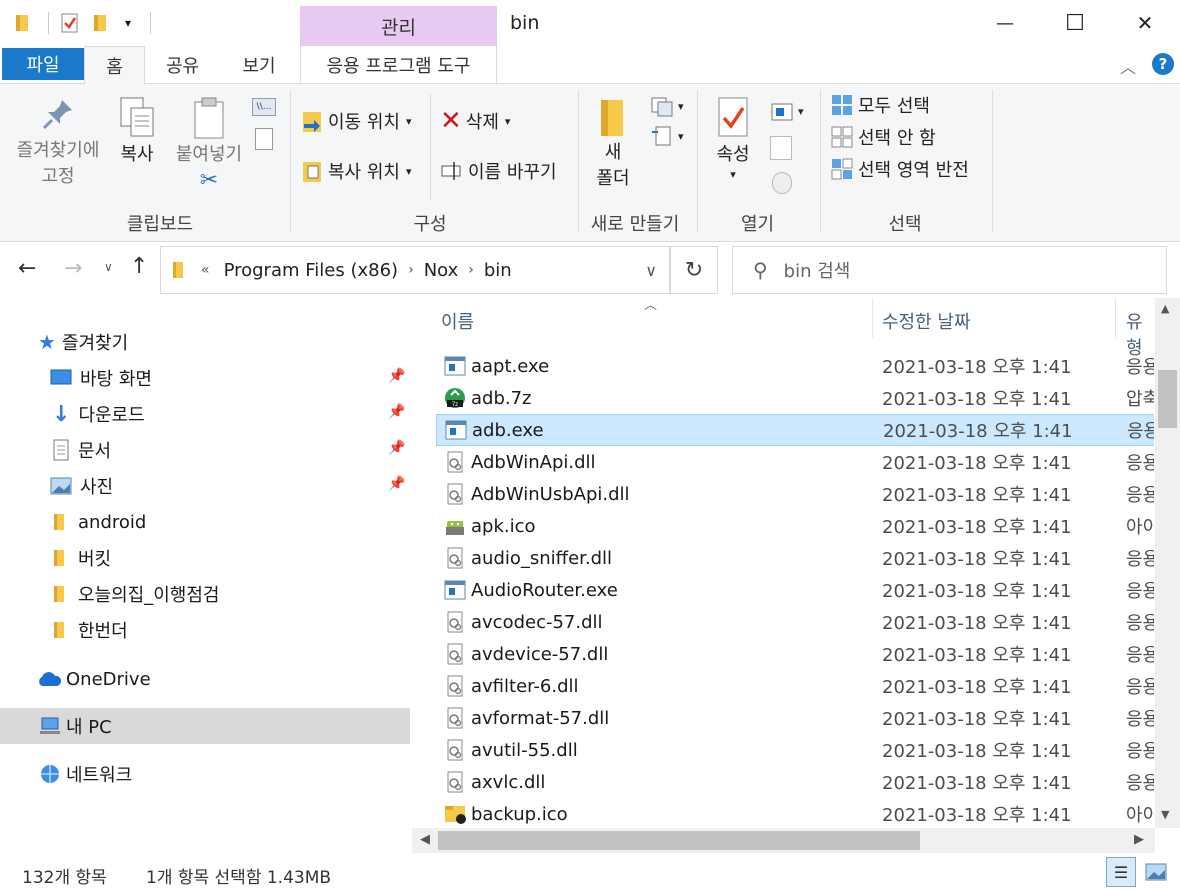 Image resolution: width=1180 pixels, height=890 pixels. Describe the element at coordinates (101, 23) in the screenshot. I see `new-folder-quick-icon` at that location.